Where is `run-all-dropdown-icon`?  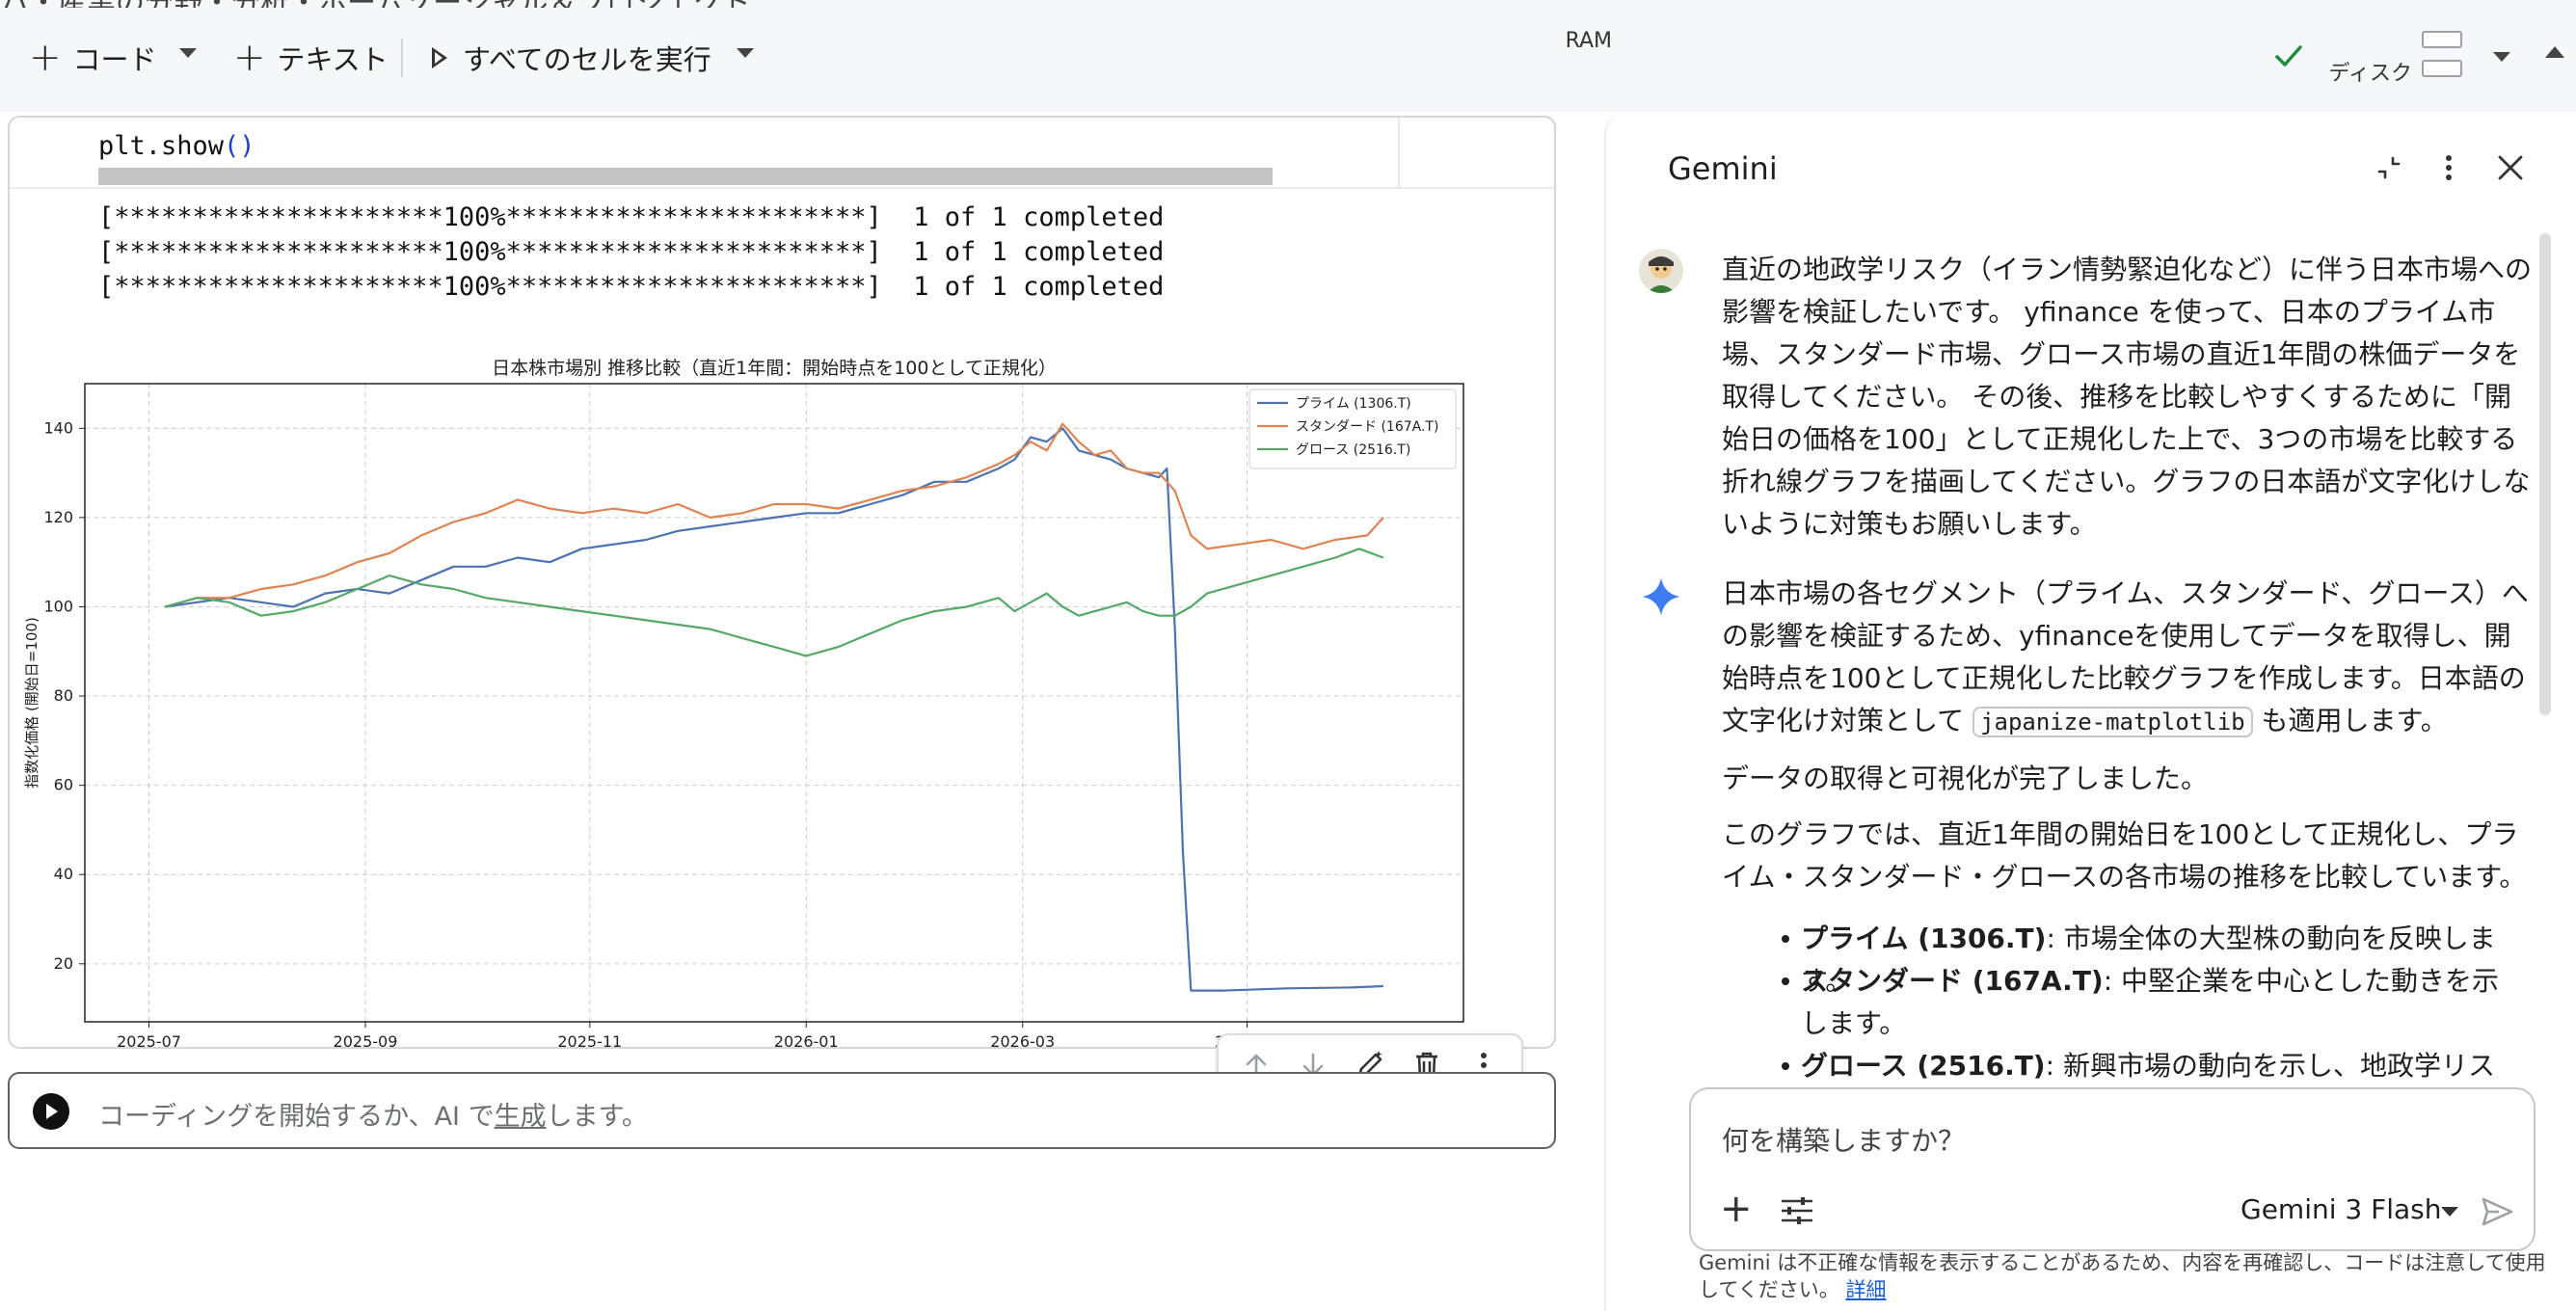
run-all-dropdown-icon is located at coordinates (746, 53).